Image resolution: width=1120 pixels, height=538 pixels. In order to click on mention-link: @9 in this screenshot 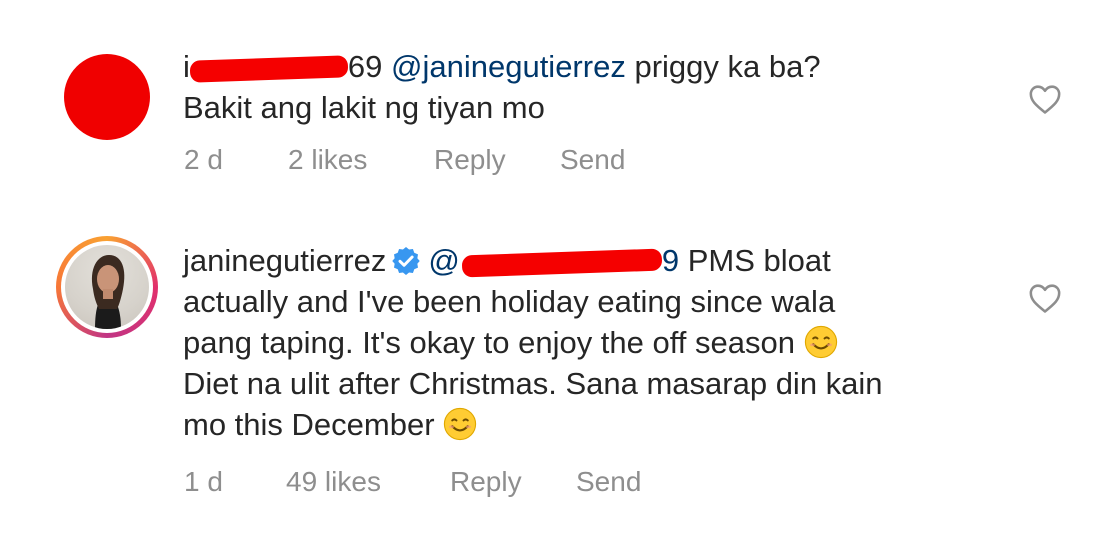, I will do `click(553, 260)`.